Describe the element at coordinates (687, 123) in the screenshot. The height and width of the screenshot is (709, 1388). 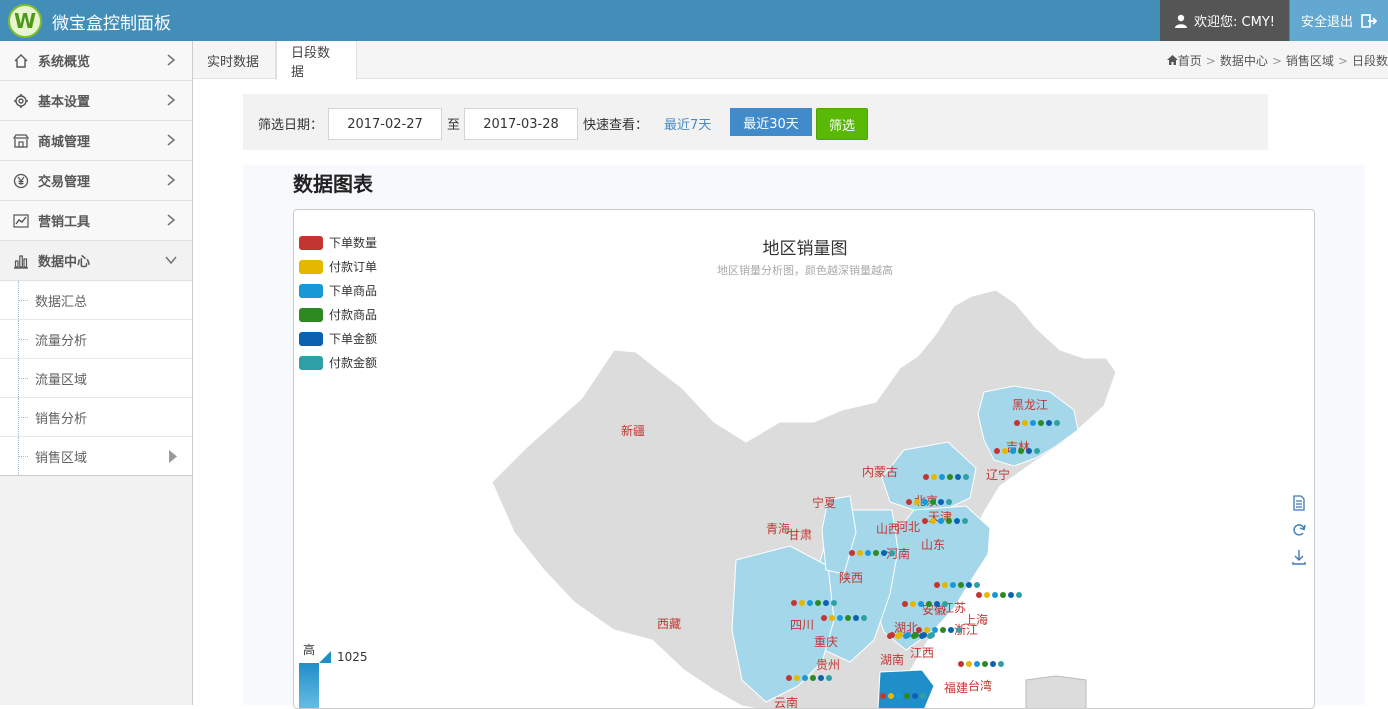
I see `last-7-days-link: 最近7天` at that location.